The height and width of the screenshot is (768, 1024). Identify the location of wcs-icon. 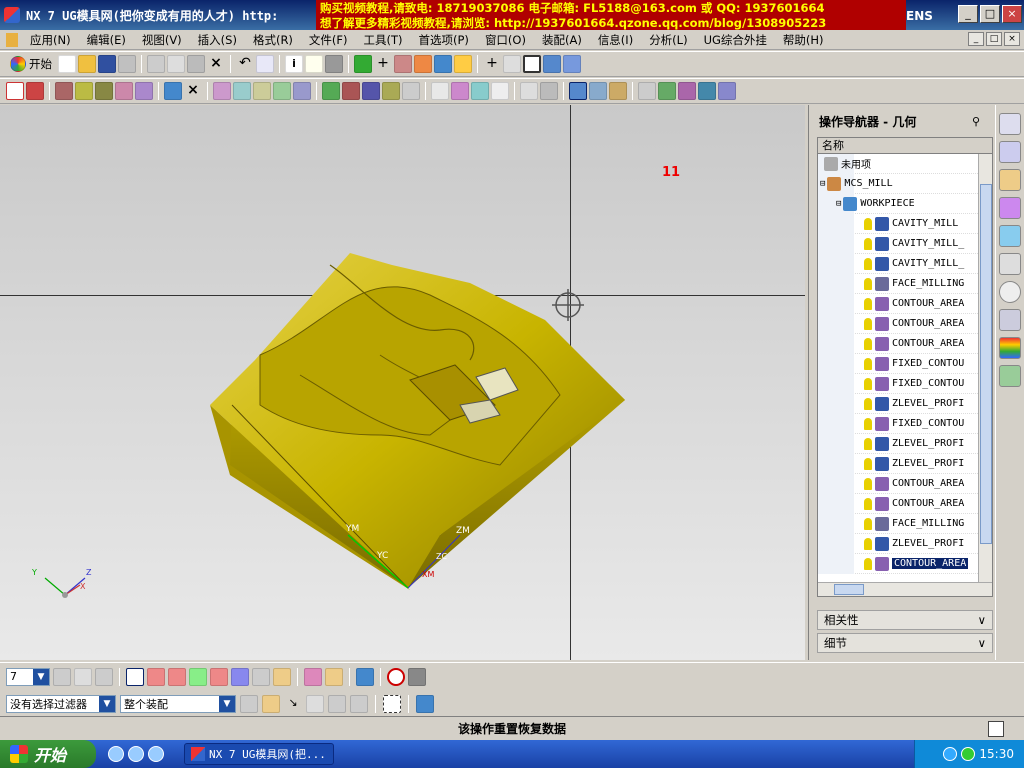
(365, 676).